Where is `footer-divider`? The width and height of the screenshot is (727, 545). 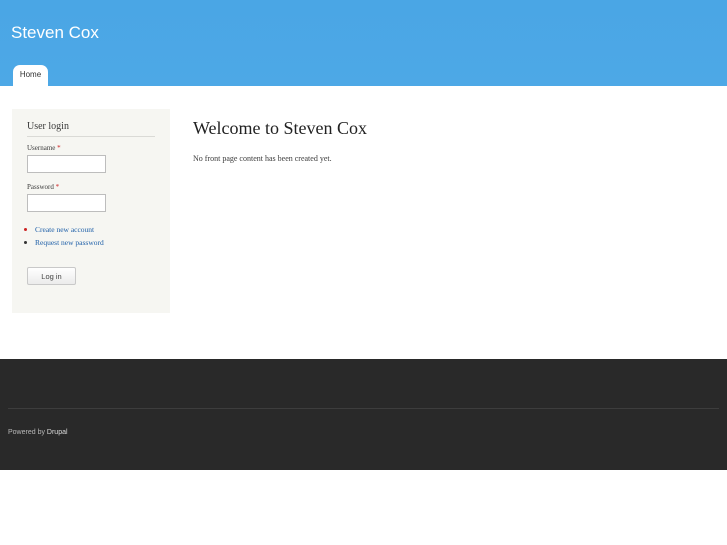
footer-divider is located at coordinates (363, 408).